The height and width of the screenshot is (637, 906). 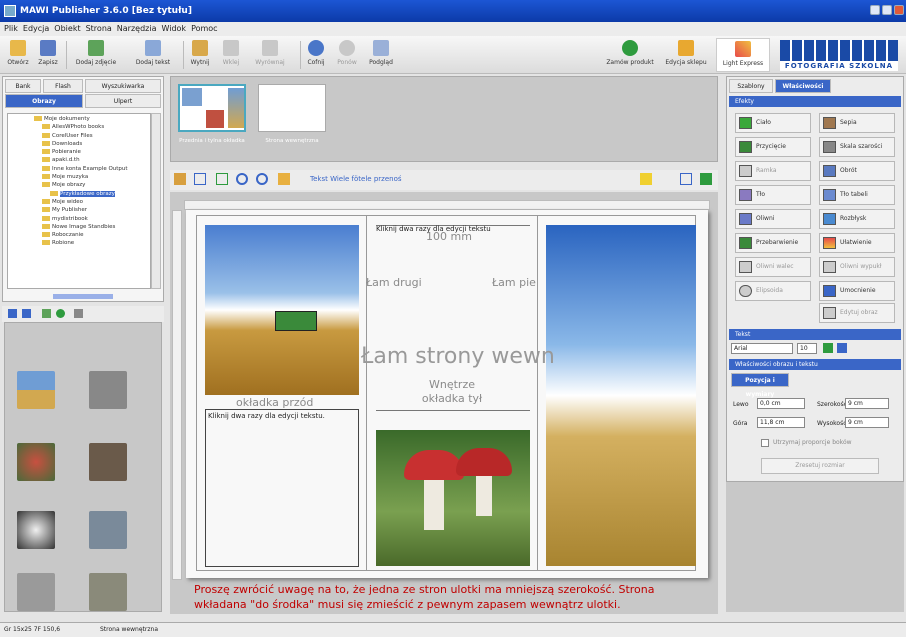 I want to click on menu-object: Obiekt, so click(x=67, y=29).